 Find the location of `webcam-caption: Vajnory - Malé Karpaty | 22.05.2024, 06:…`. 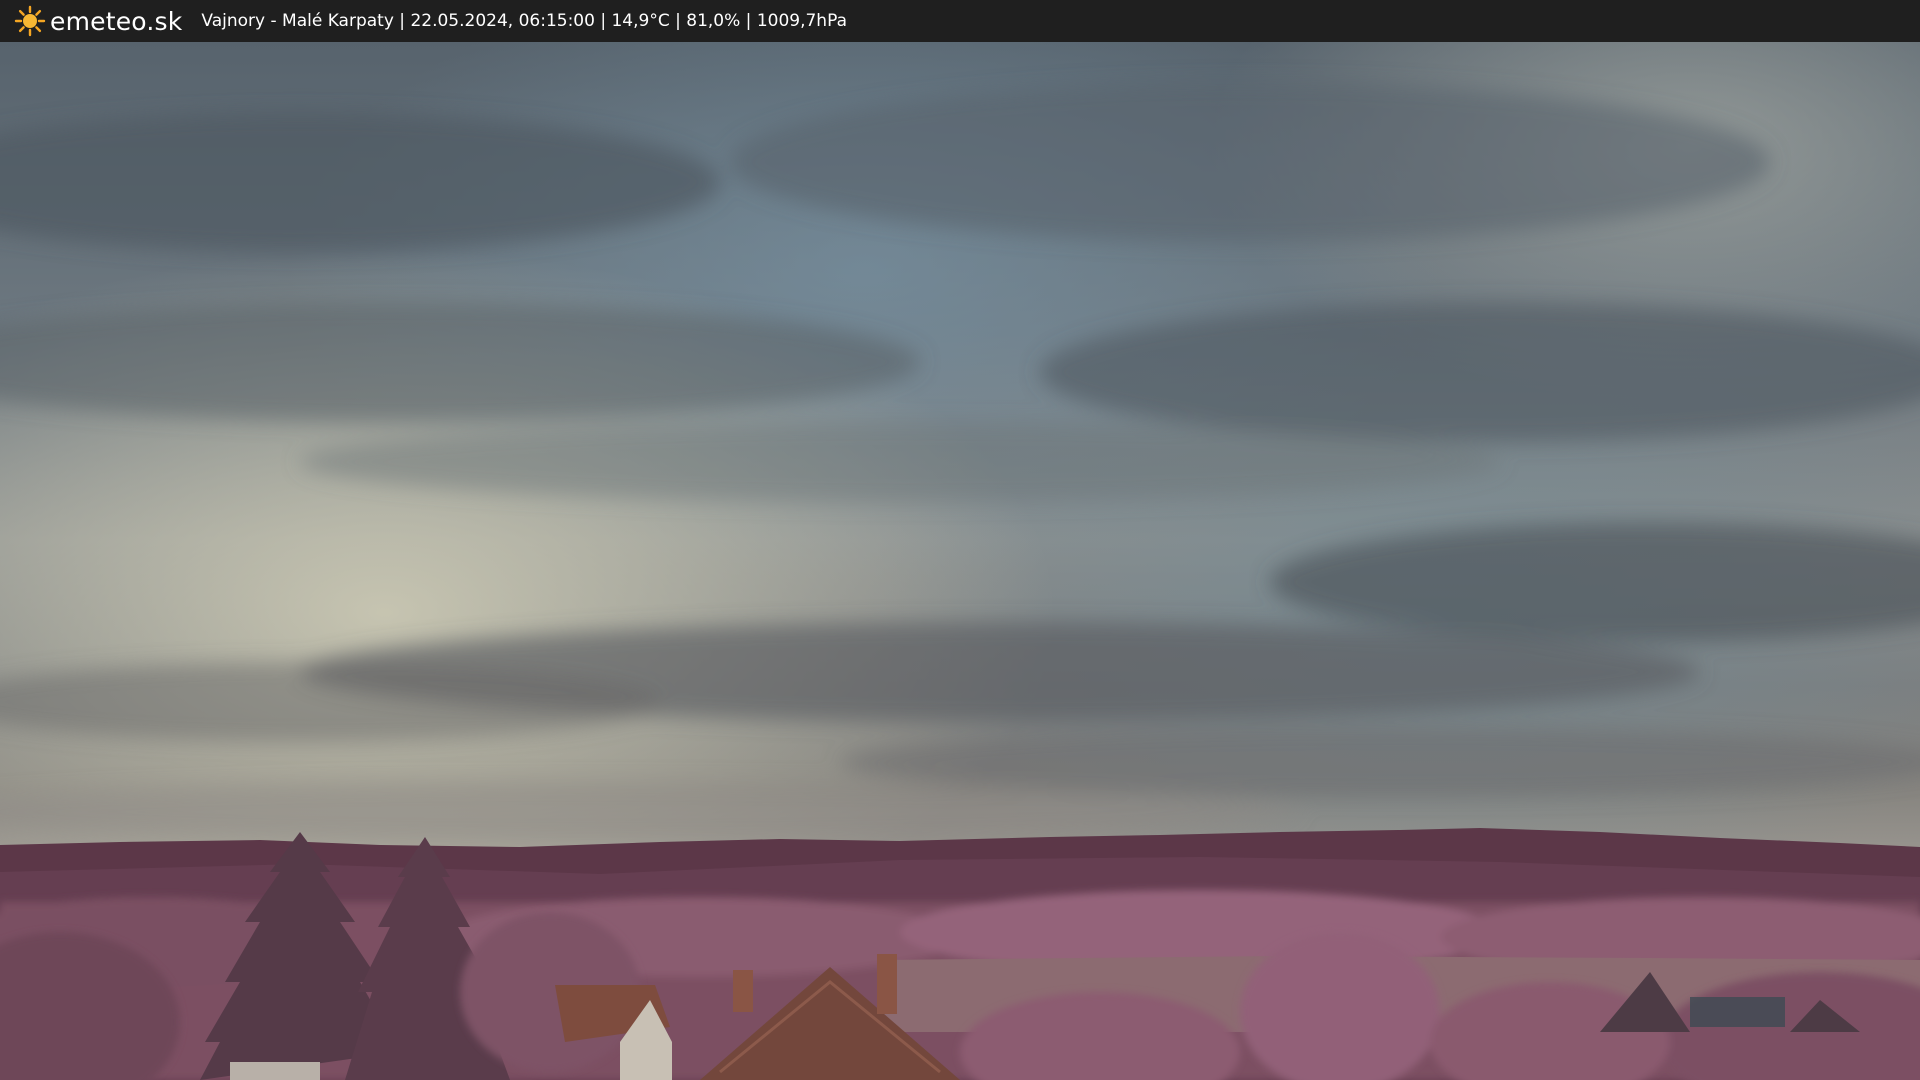

webcam-caption: Vajnory - Malé Karpaty | 22.05.2024, 06:… is located at coordinates (524, 21).